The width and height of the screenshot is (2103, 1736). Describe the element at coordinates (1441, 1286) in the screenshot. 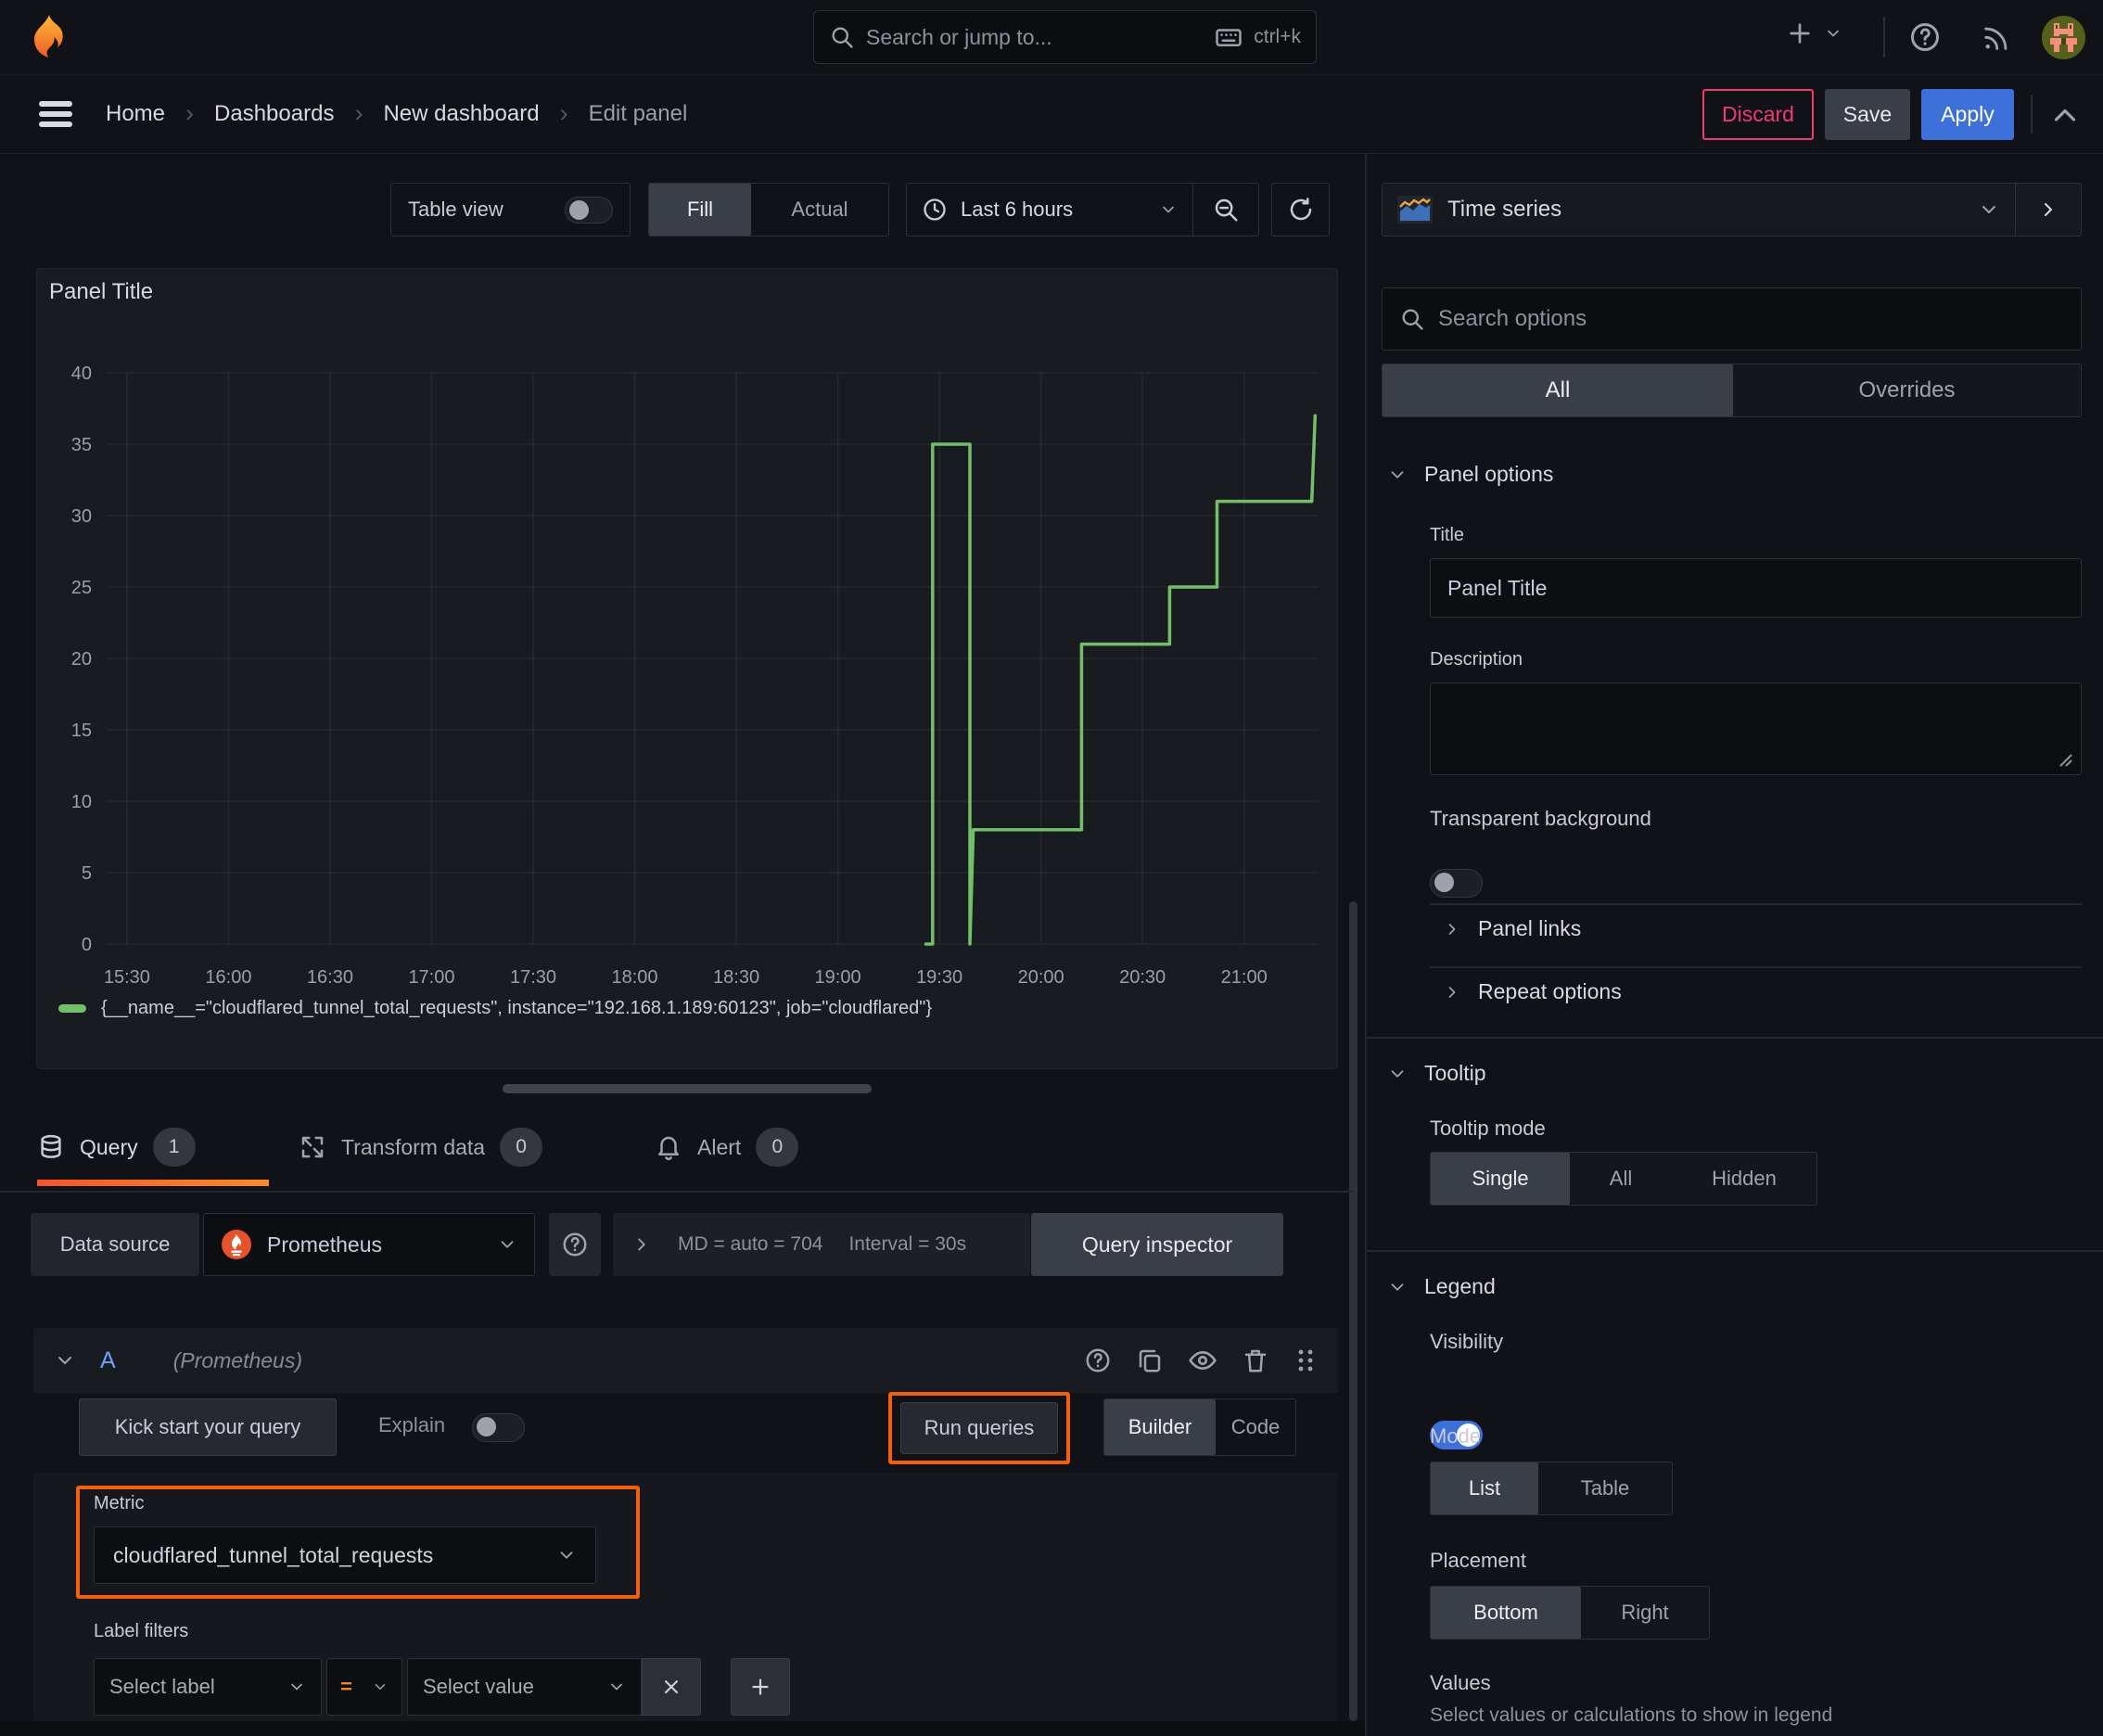

I see `legend-options-header: Legend` at that location.